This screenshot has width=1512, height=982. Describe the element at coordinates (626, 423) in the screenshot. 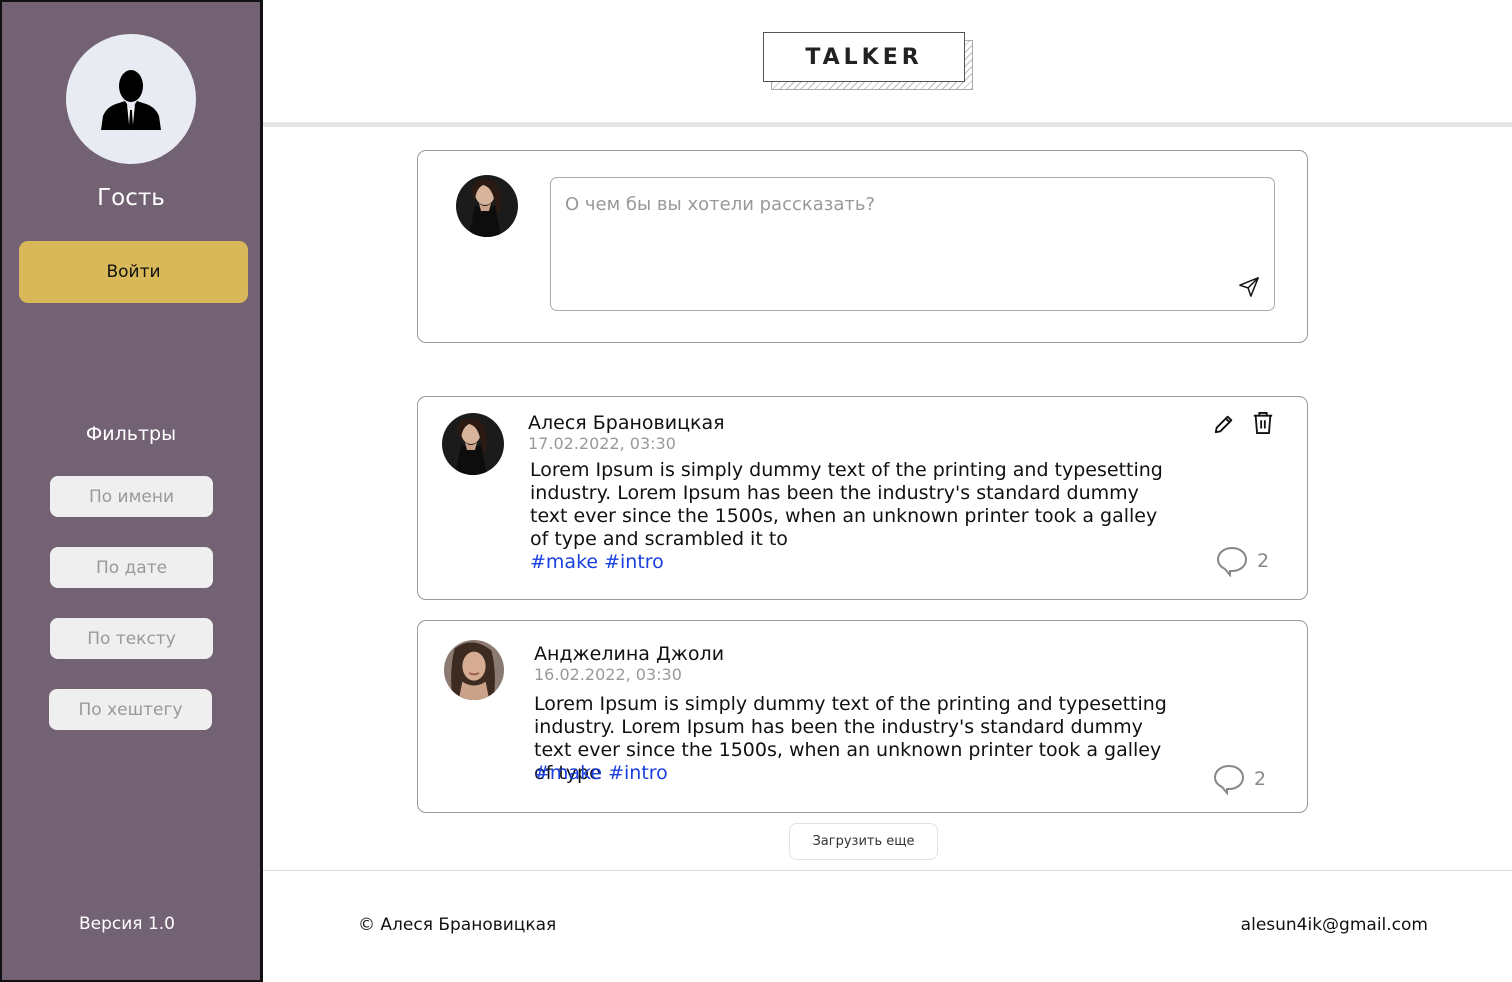

I see `post-author: Алеся Брановицкая` at that location.